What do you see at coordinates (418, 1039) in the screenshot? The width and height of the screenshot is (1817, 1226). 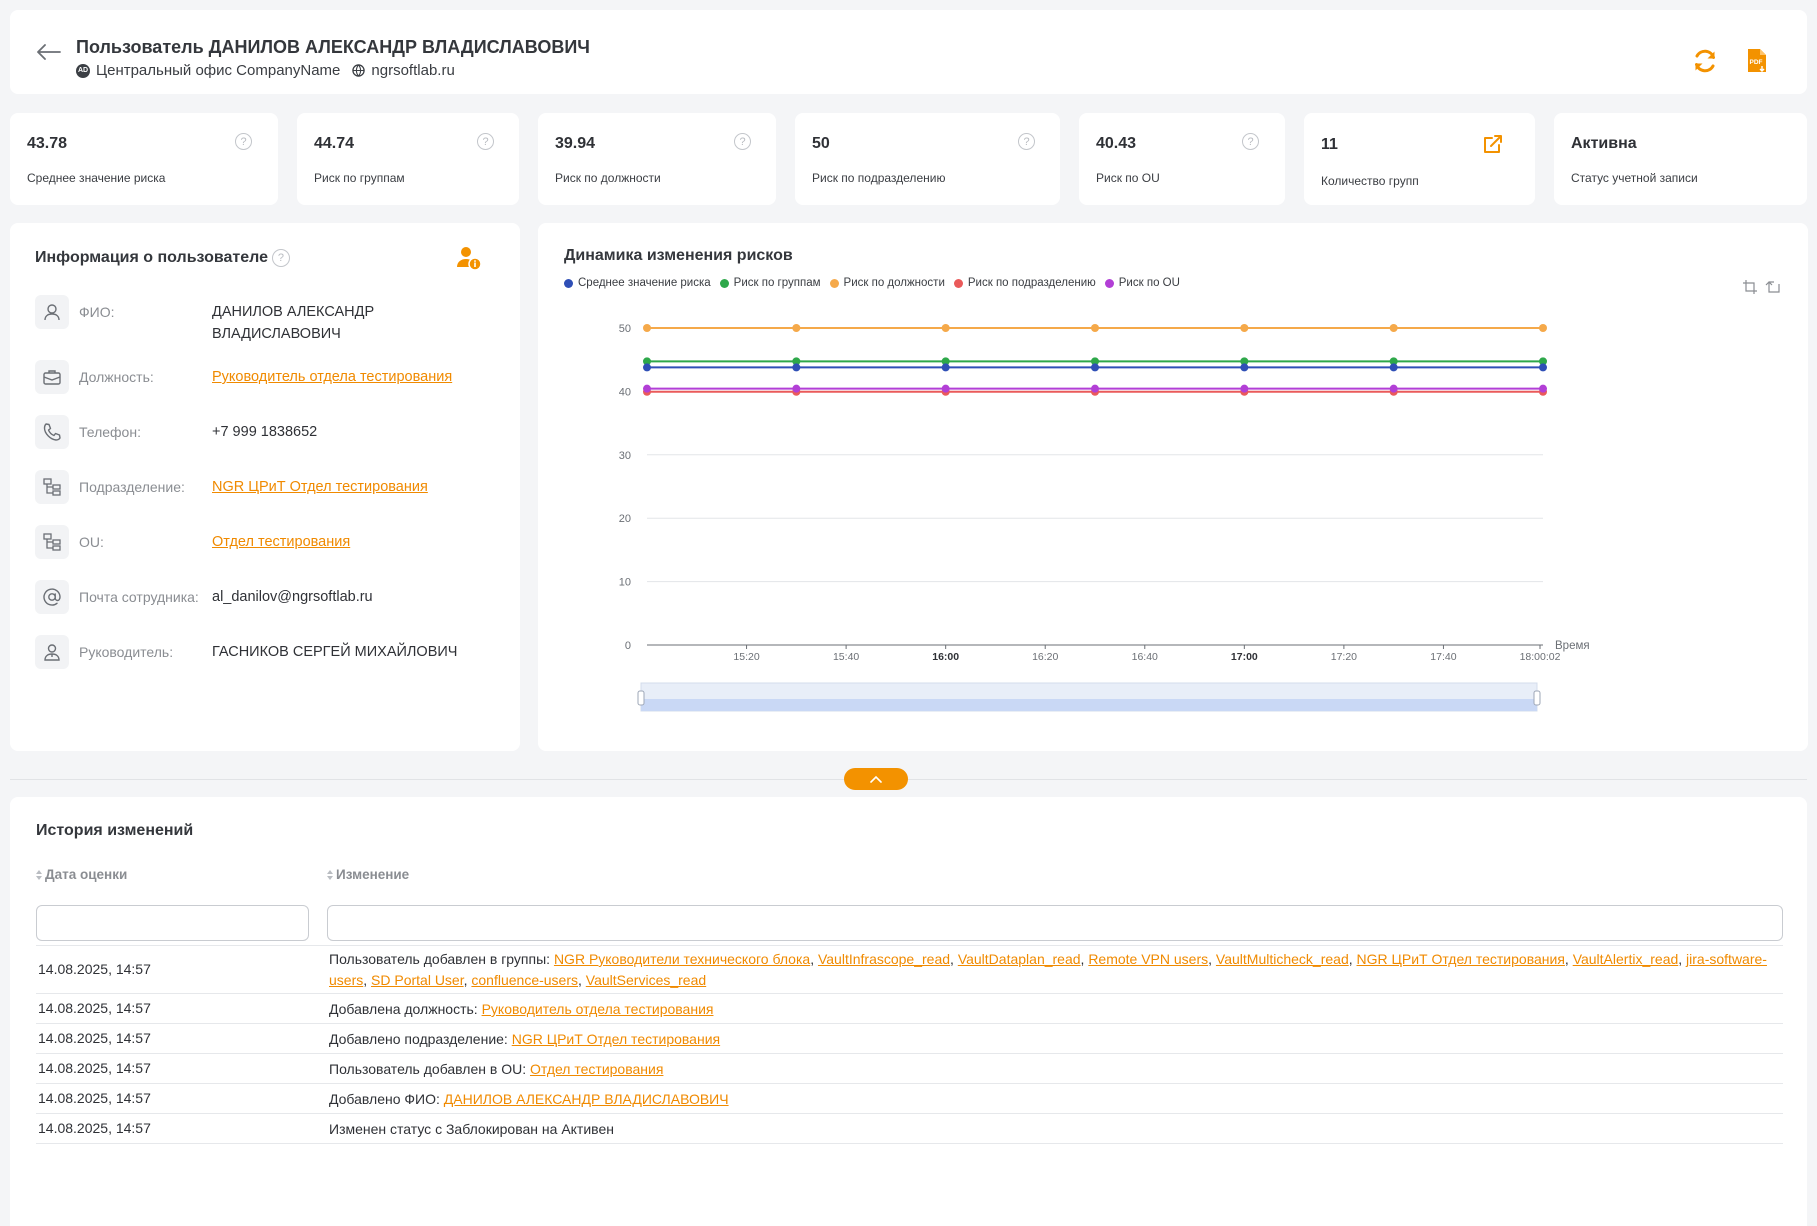 I see `history-change-text: Добавлено подразделение:` at bounding box center [418, 1039].